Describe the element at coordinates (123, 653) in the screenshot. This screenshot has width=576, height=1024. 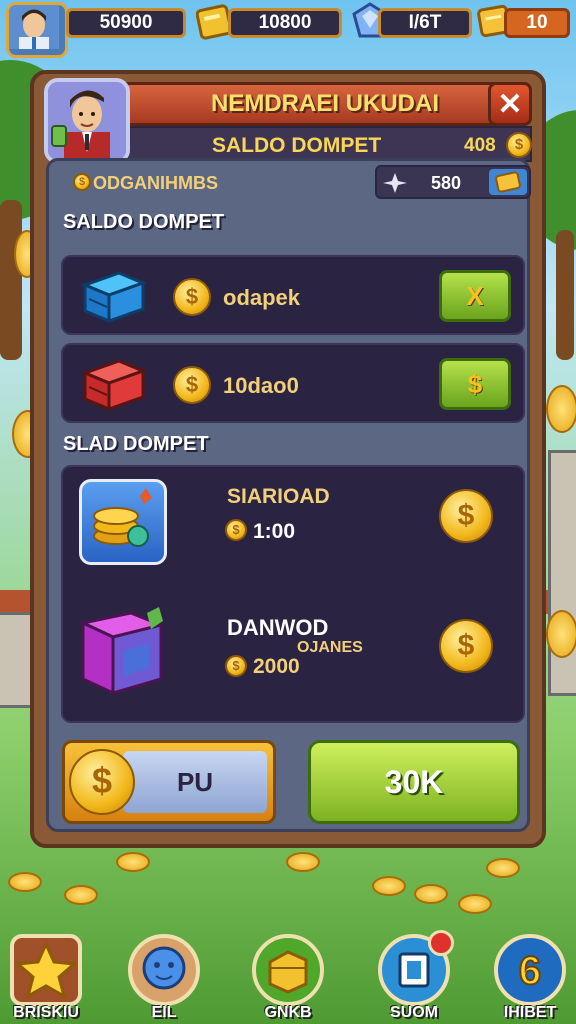
I see `purple-chest-icon` at that location.